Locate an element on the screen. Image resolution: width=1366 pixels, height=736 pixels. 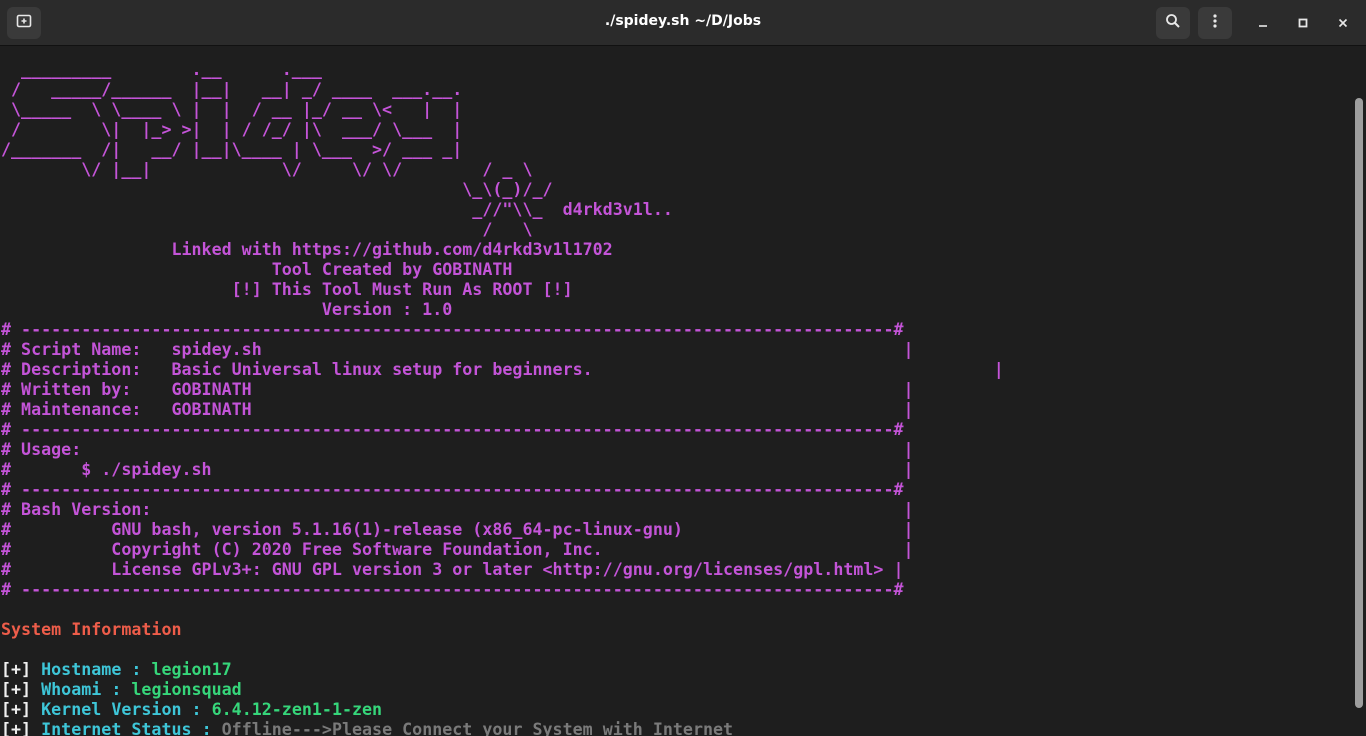
close-icon is located at coordinates (1343, 23).